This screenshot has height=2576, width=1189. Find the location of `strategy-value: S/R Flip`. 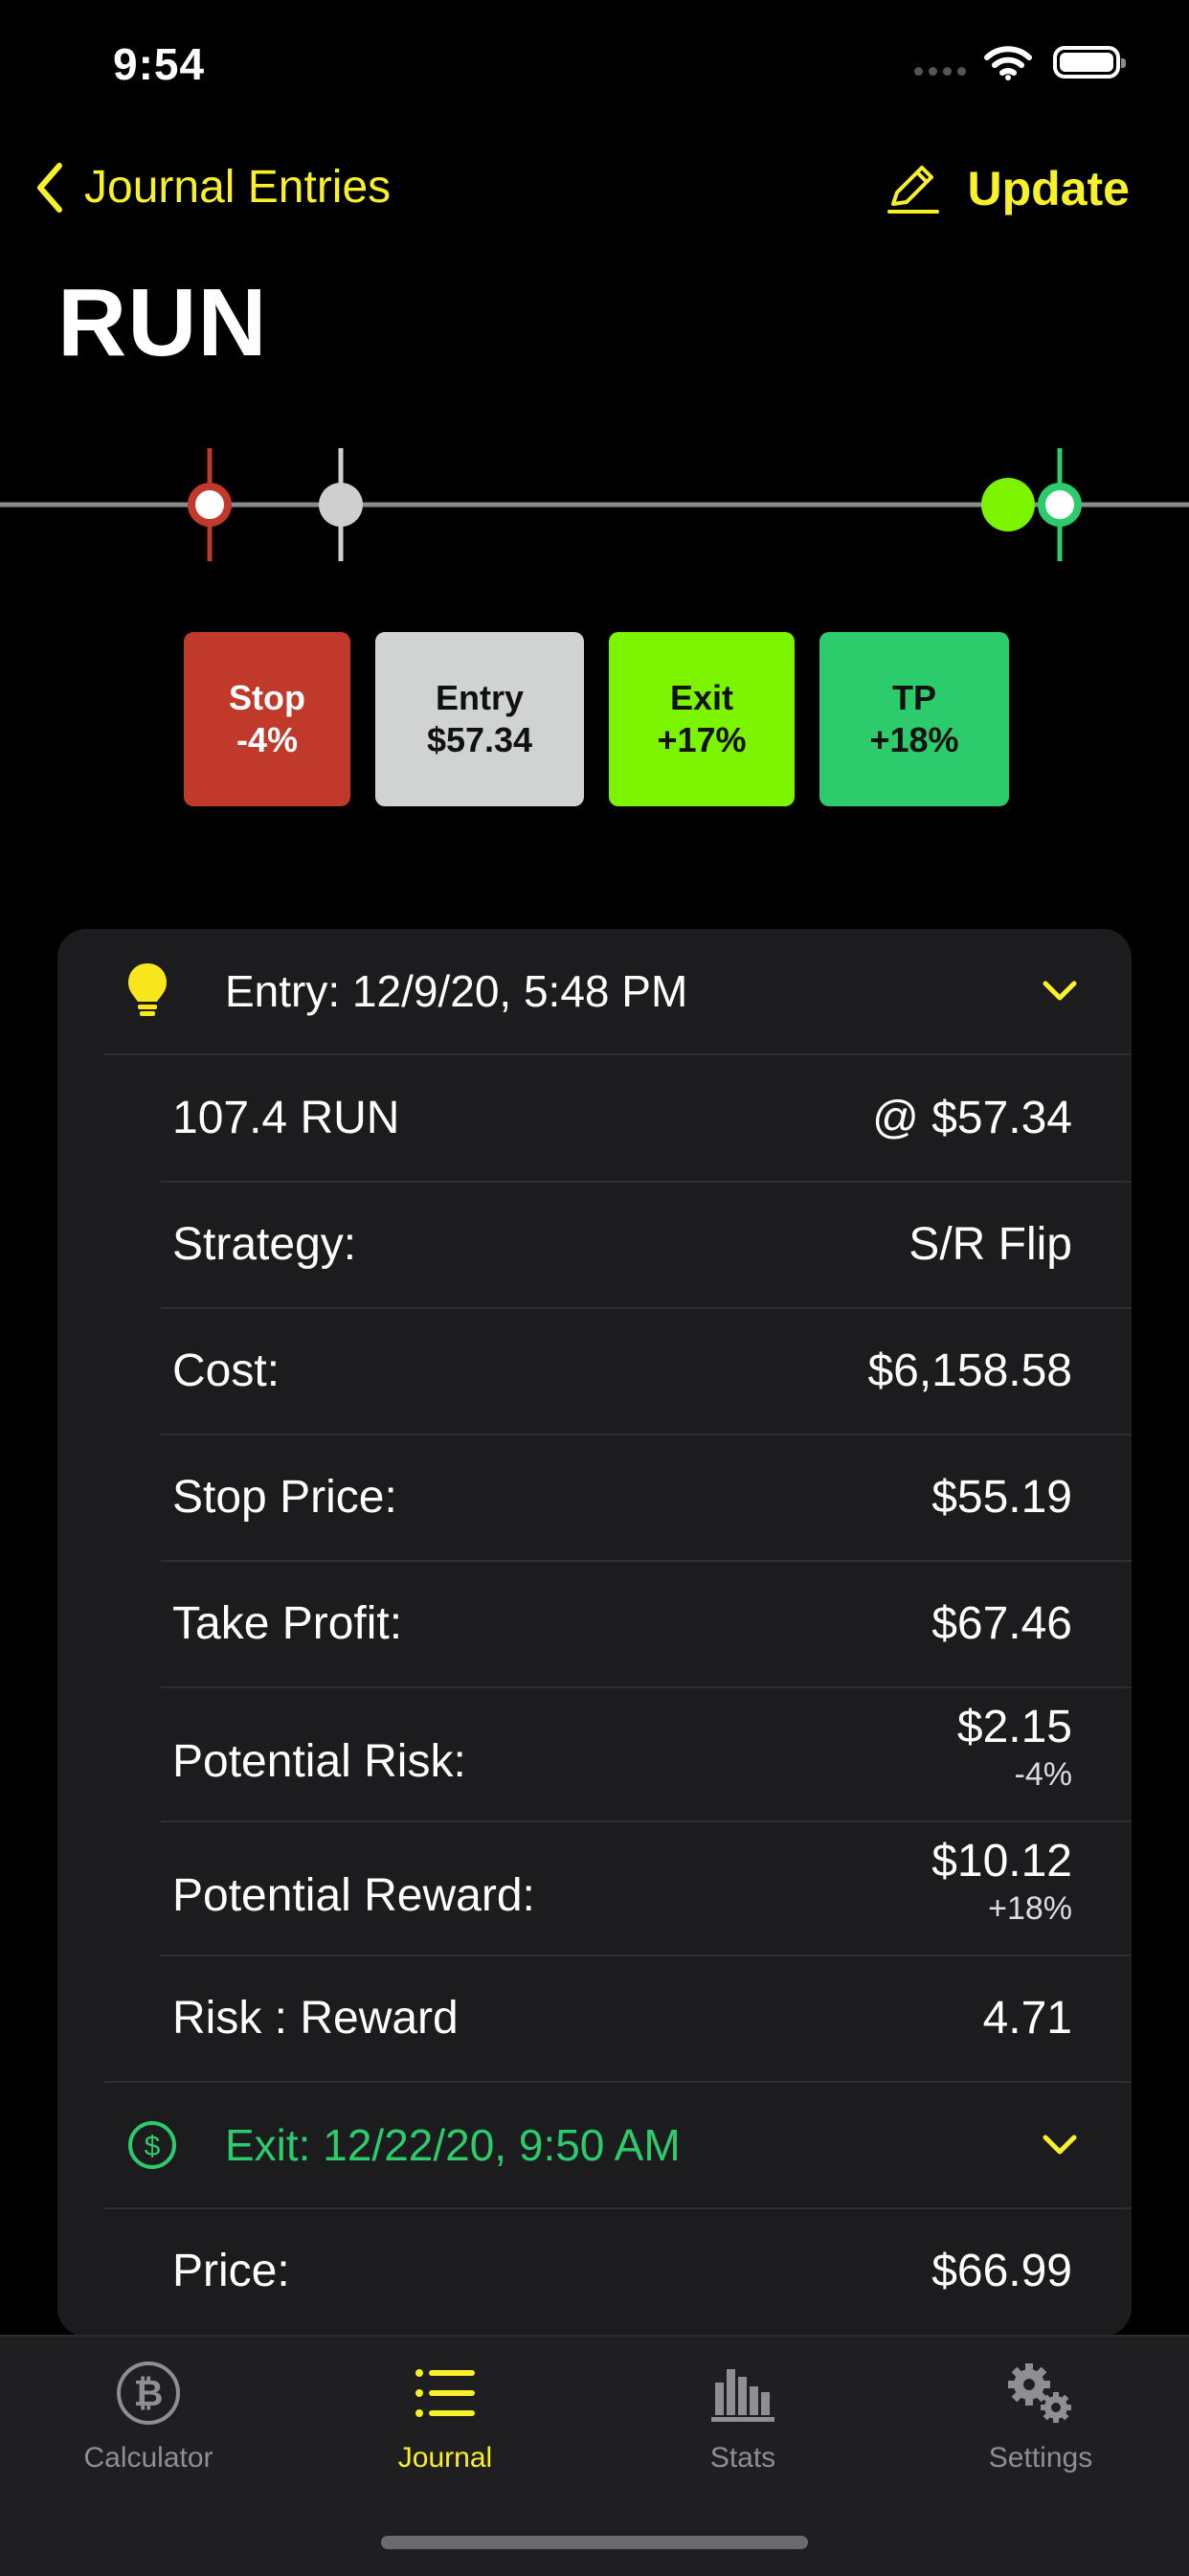

strategy-value: S/R Flip is located at coordinates (990, 1244).